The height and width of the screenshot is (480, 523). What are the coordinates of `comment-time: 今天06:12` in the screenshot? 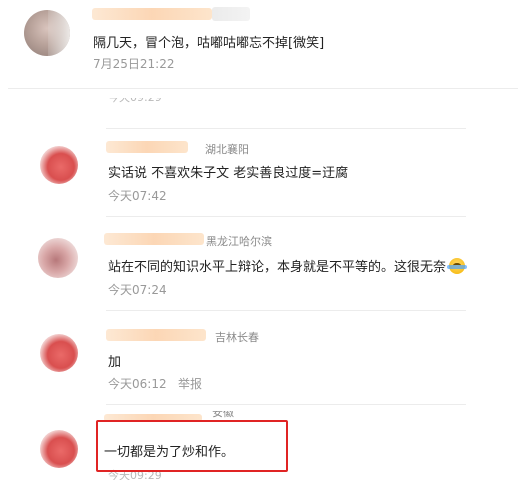 It's located at (137, 384).